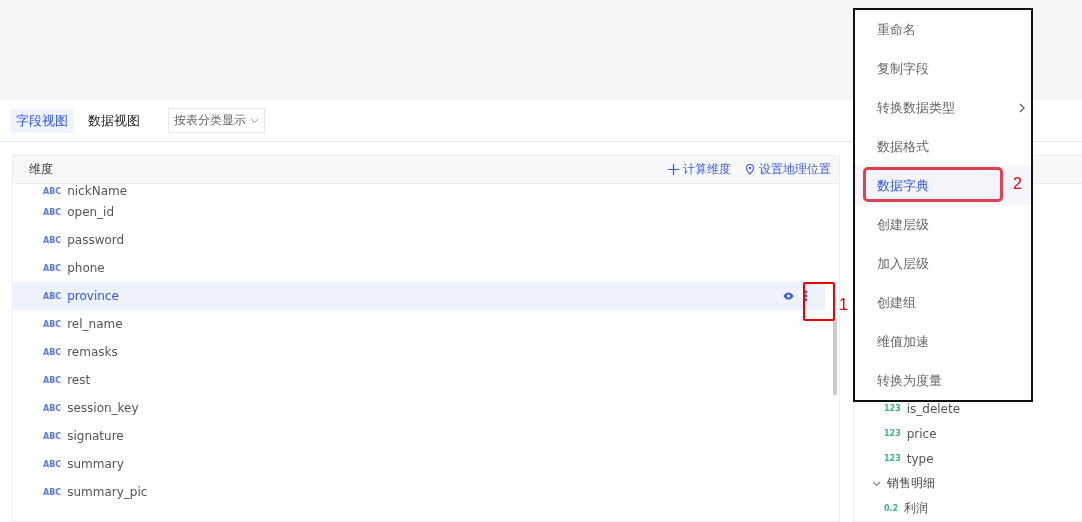  What do you see at coordinates (107, 492) in the screenshot?
I see `field-name: summary_pic` at bounding box center [107, 492].